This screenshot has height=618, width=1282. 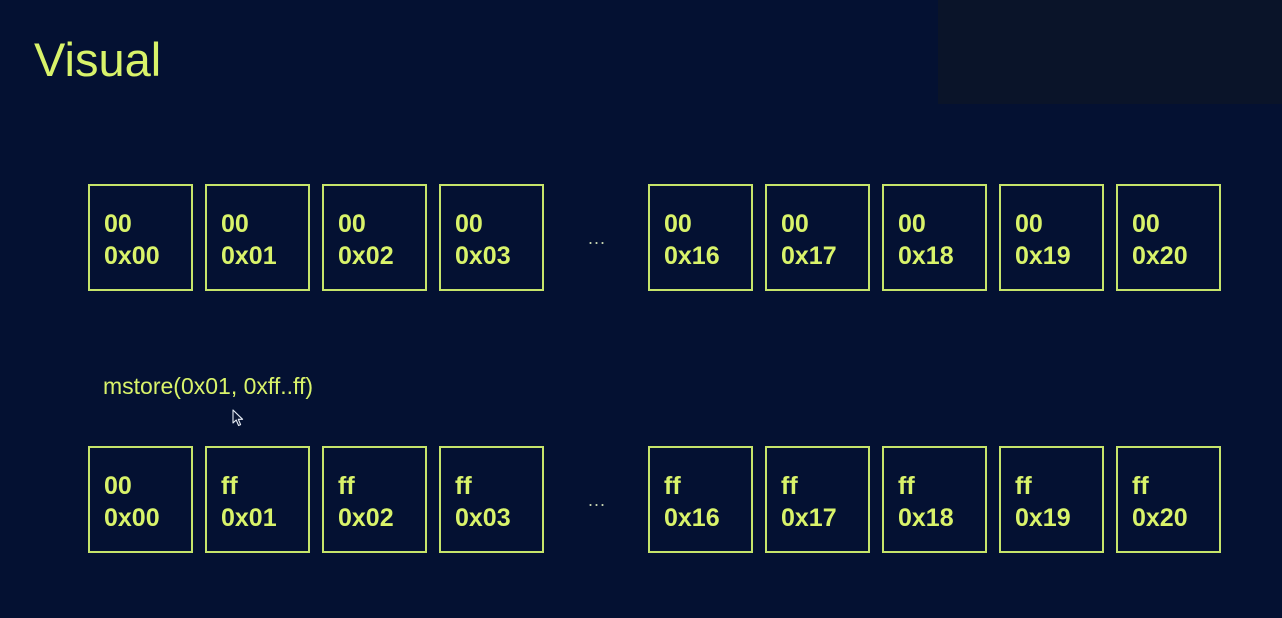 What do you see at coordinates (934, 499) in the screenshot?
I see `memory-cell: ff 0x18` at bounding box center [934, 499].